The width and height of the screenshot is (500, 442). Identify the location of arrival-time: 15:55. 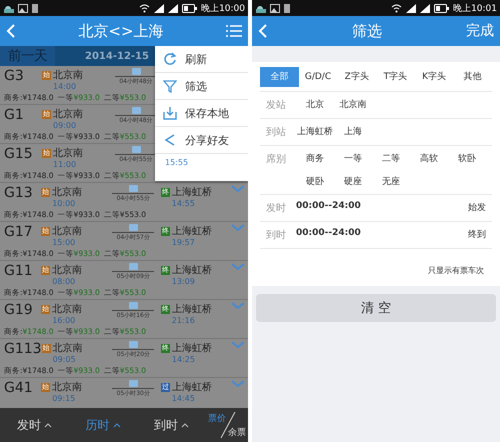
(177, 163).